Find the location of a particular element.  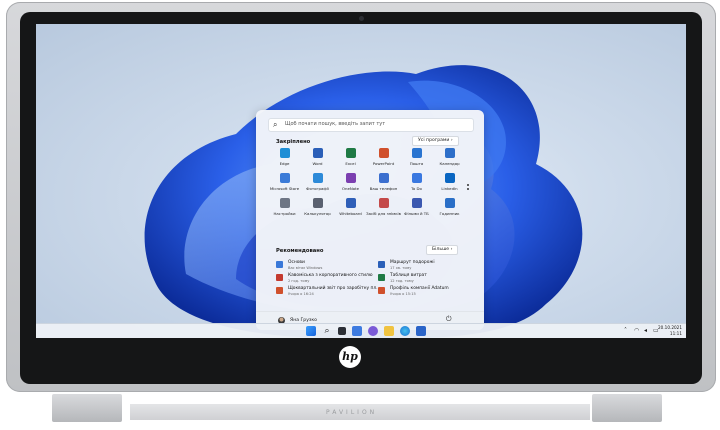

recommended-title: Маршрут подорожі is located at coordinates (412, 262).